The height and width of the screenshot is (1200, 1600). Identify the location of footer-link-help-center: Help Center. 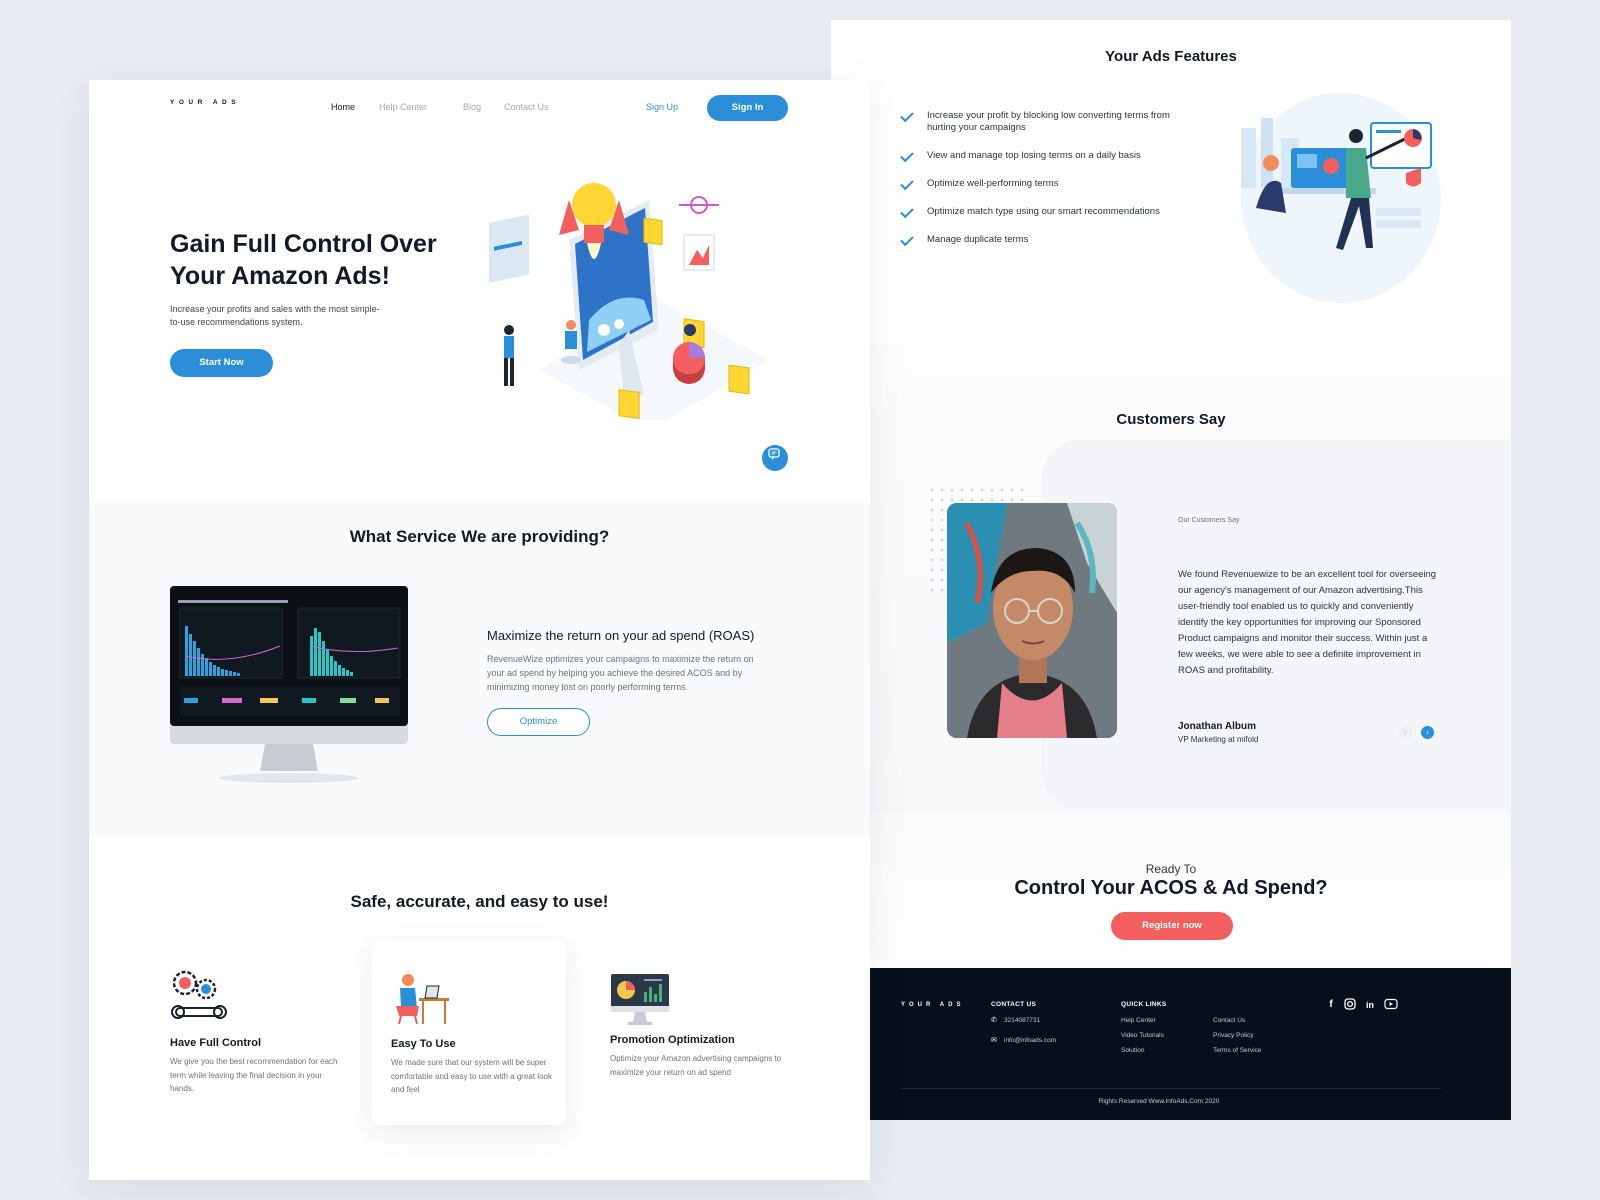
(1138, 1020).